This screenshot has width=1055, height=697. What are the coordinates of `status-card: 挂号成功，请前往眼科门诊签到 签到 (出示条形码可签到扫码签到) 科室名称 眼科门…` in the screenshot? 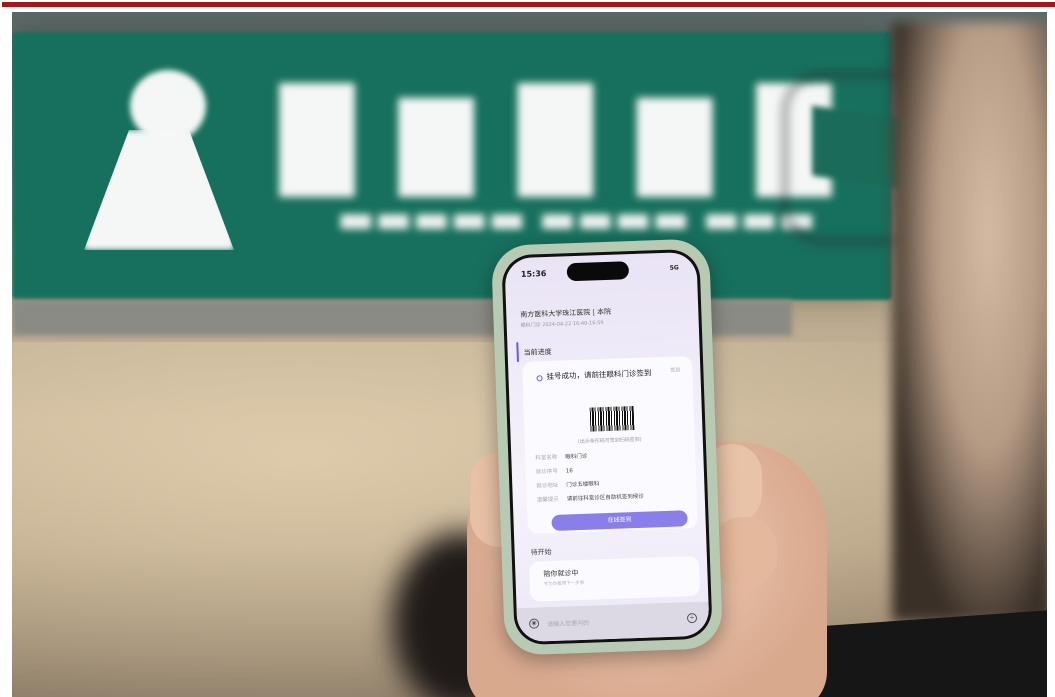 It's located at (609, 444).